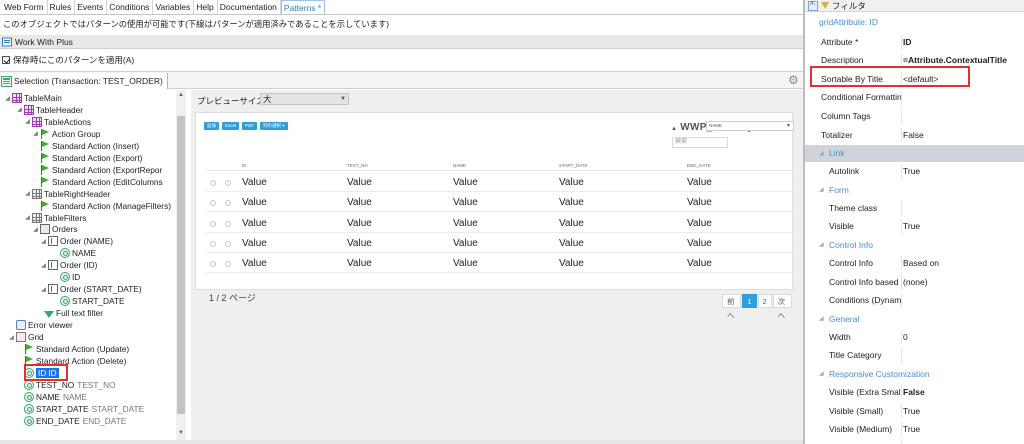 The image size is (1024, 444). What do you see at coordinates (72, 349) in the screenshot?
I see `tree-node: Standard Action (Update)` at bounding box center [72, 349].